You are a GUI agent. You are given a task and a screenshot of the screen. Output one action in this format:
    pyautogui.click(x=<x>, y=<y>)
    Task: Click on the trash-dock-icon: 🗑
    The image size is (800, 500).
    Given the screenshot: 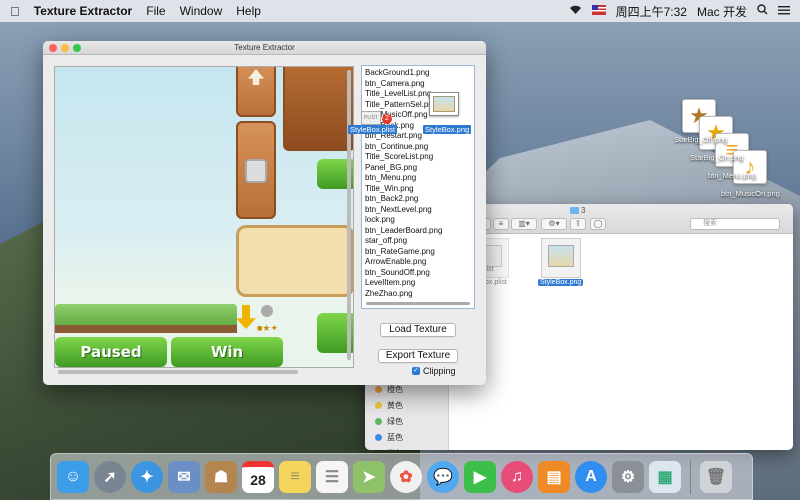 What is the action you would take?
    pyautogui.click(x=716, y=476)
    